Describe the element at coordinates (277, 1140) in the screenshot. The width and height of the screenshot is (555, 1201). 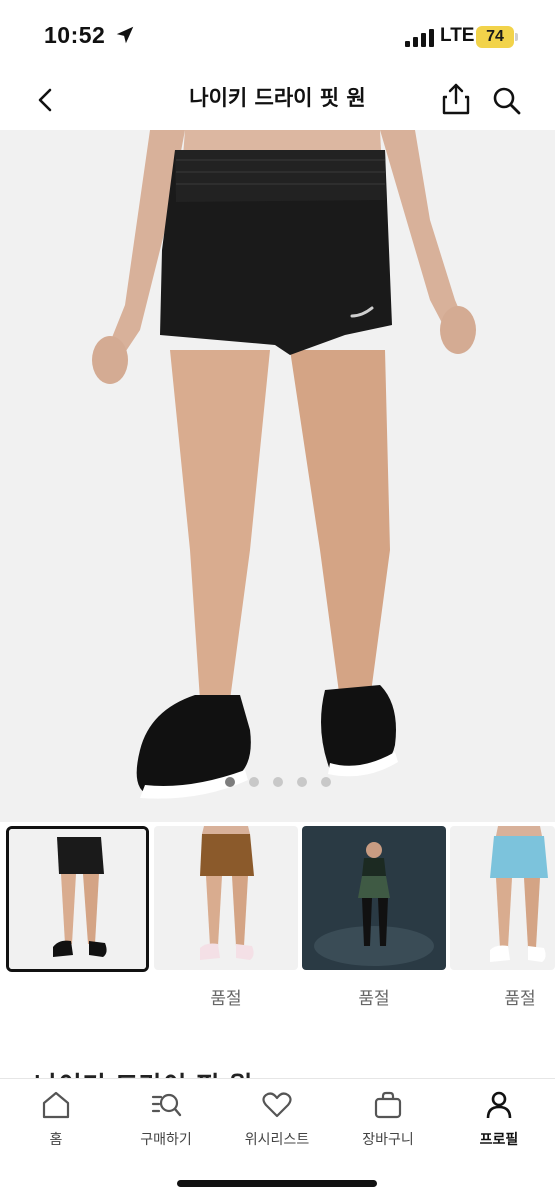
I see `tab-label: 위시리스트` at that location.